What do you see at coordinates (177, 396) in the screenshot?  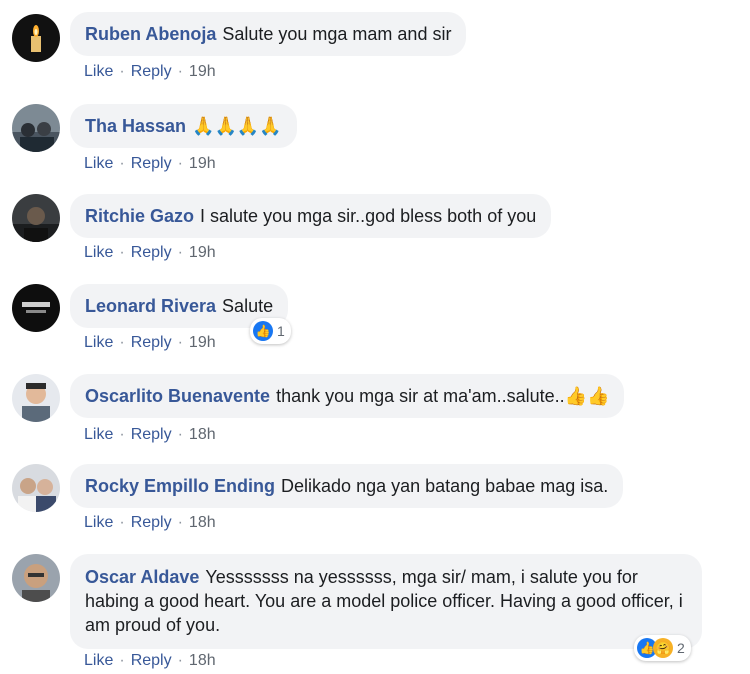 I see `comment-author: Oscarlito Buenavente` at bounding box center [177, 396].